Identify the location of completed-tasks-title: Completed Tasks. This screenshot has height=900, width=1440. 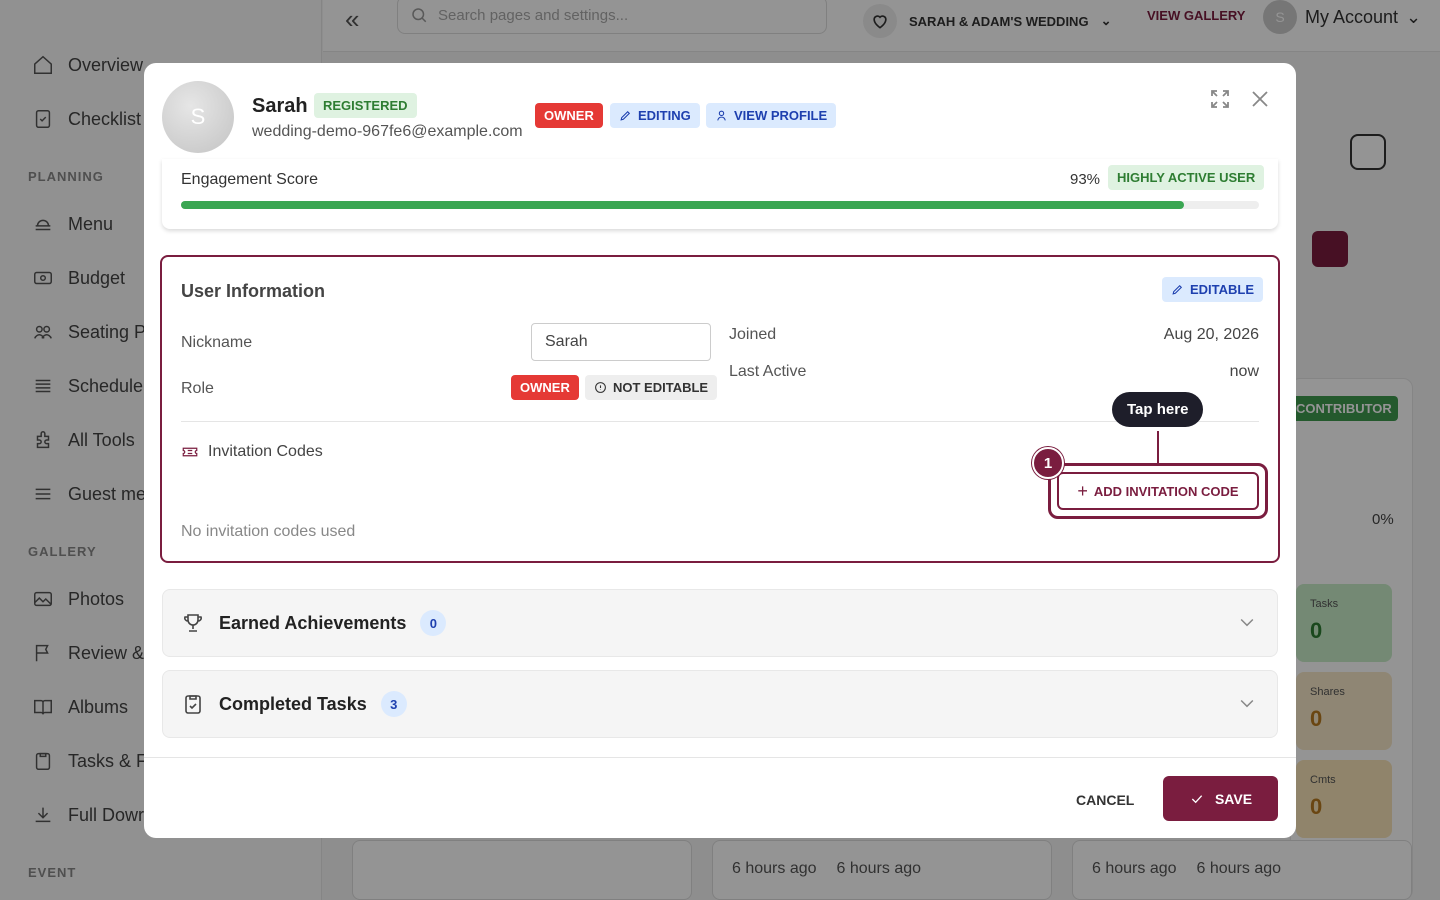
(293, 703).